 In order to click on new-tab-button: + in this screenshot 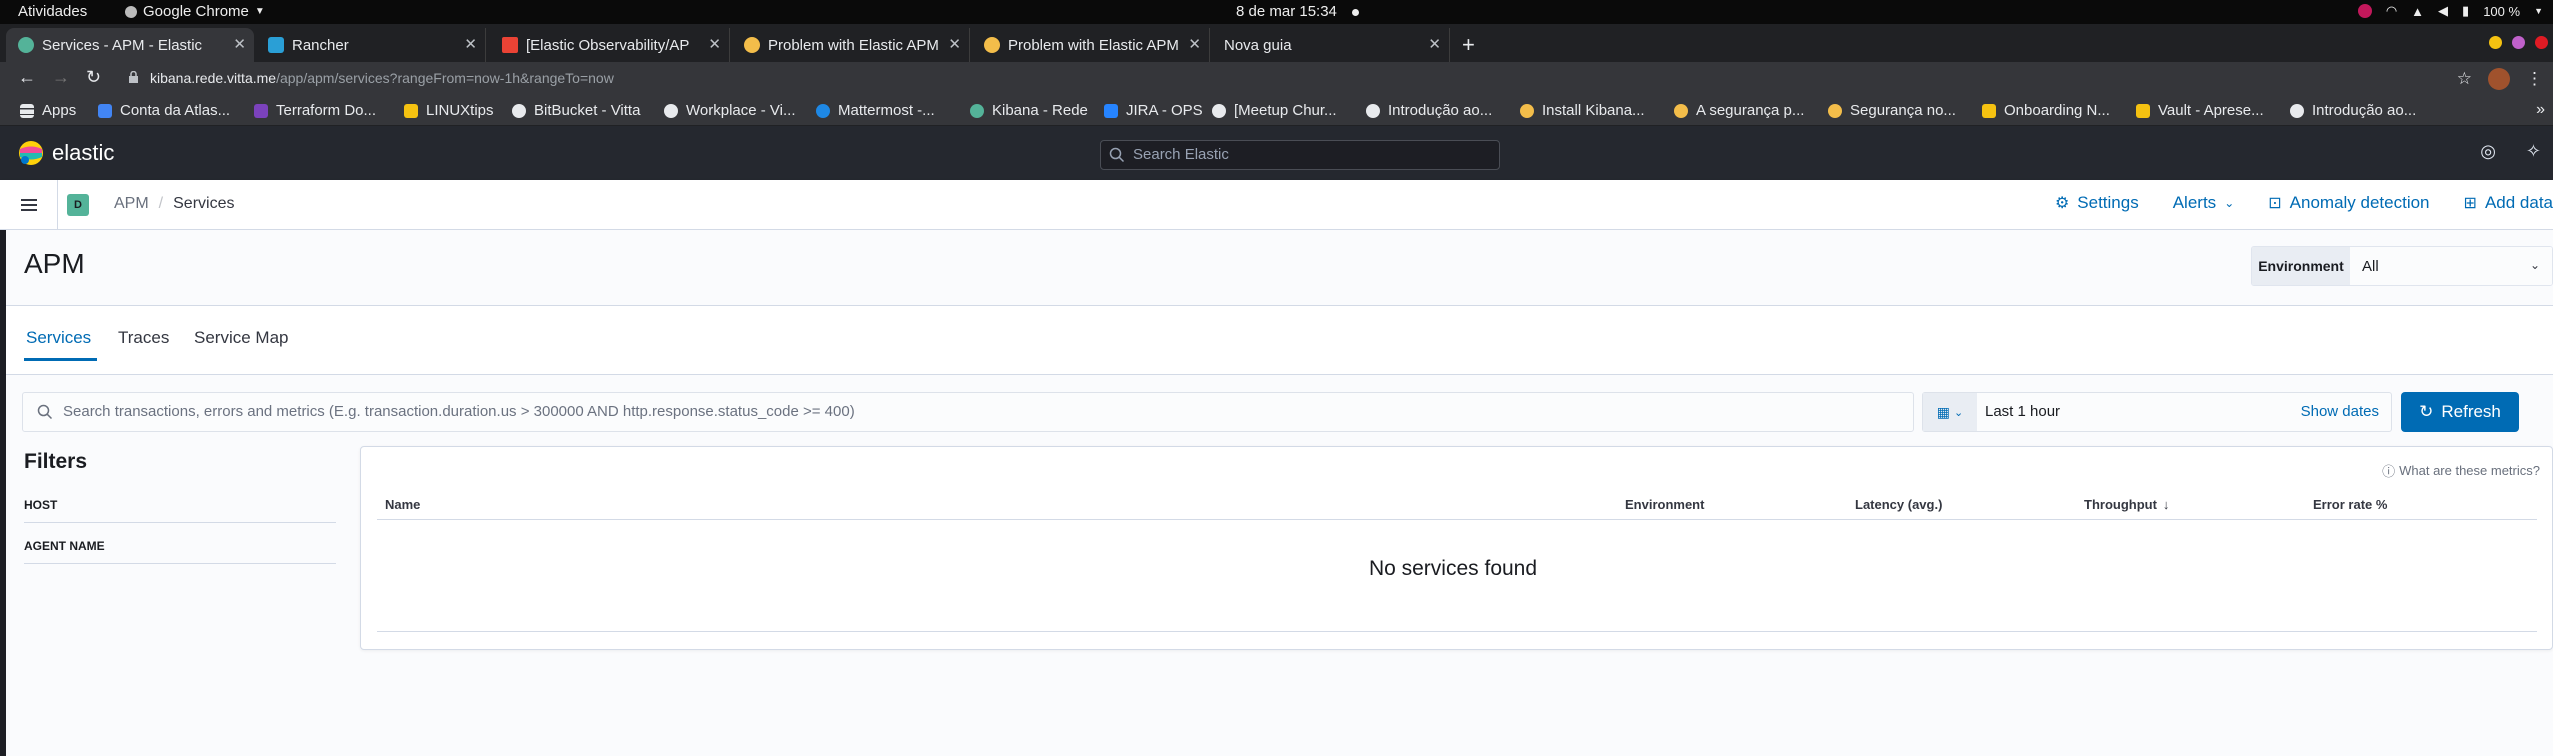, I will do `click(1468, 45)`.